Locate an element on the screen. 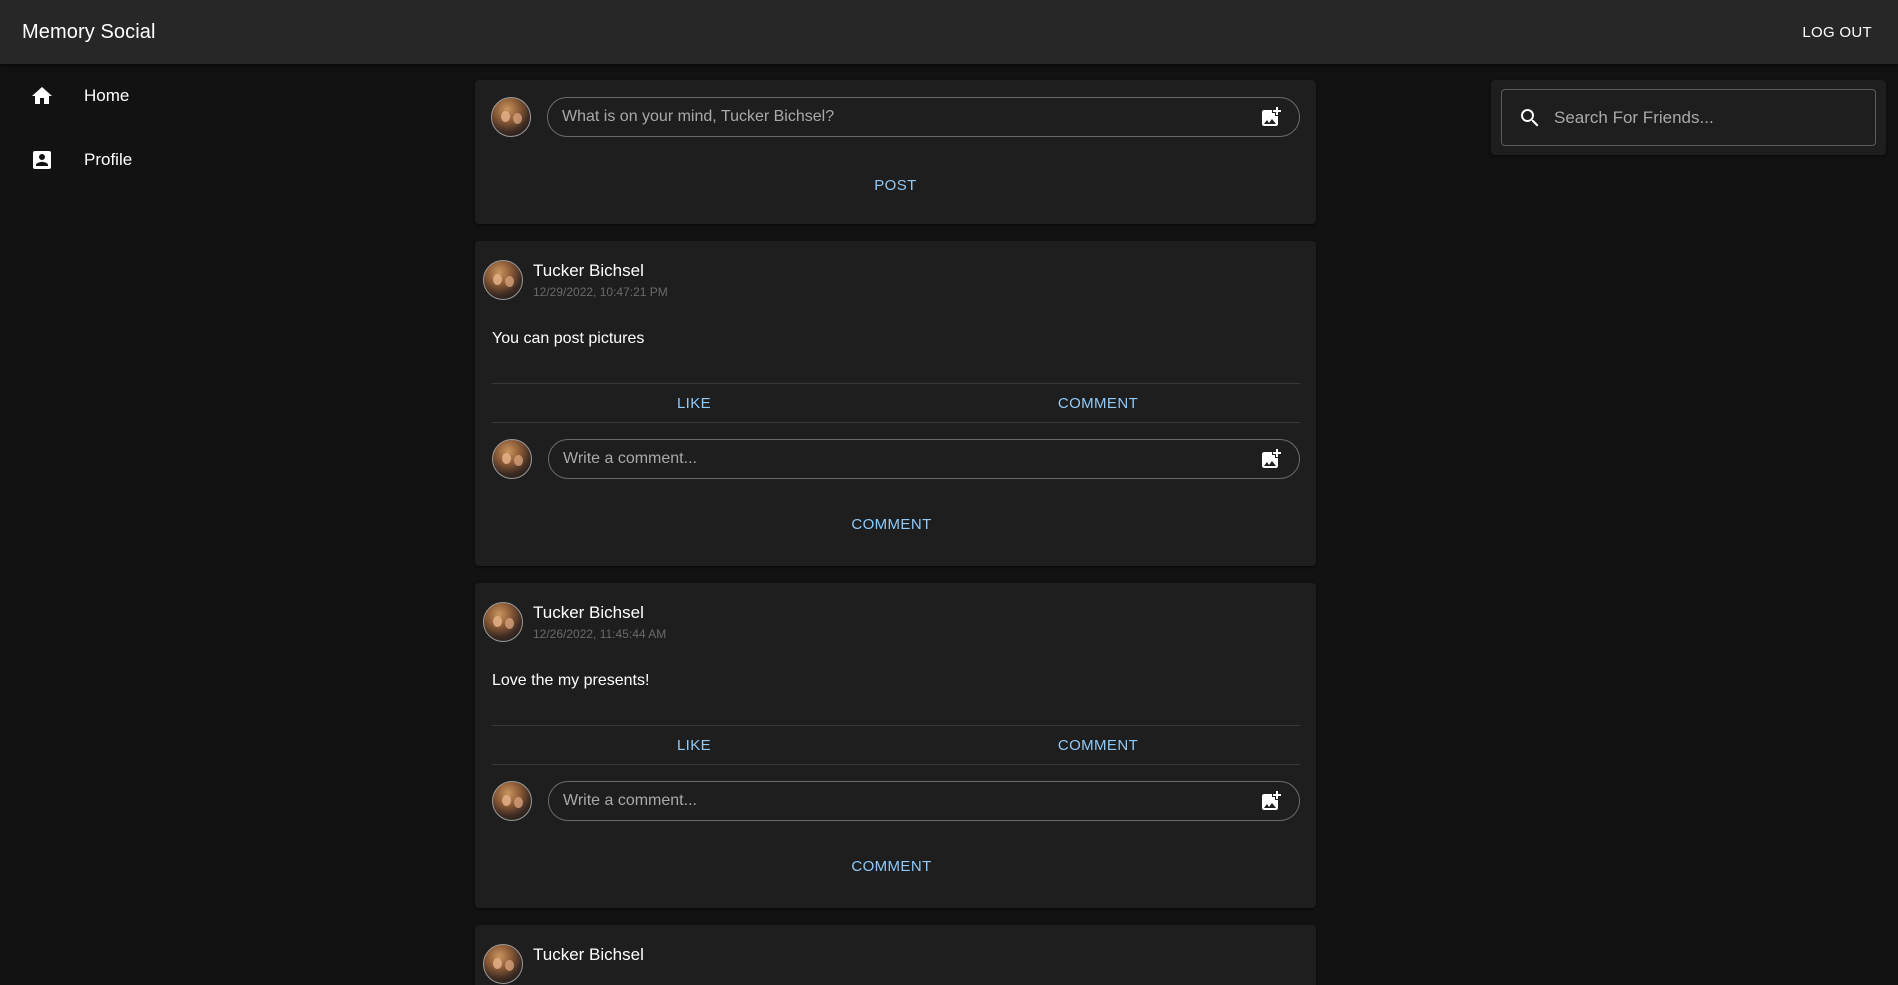 Image resolution: width=1898 pixels, height=985 pixels. sidebar: Home Profile is located at coordinates (230, 128).